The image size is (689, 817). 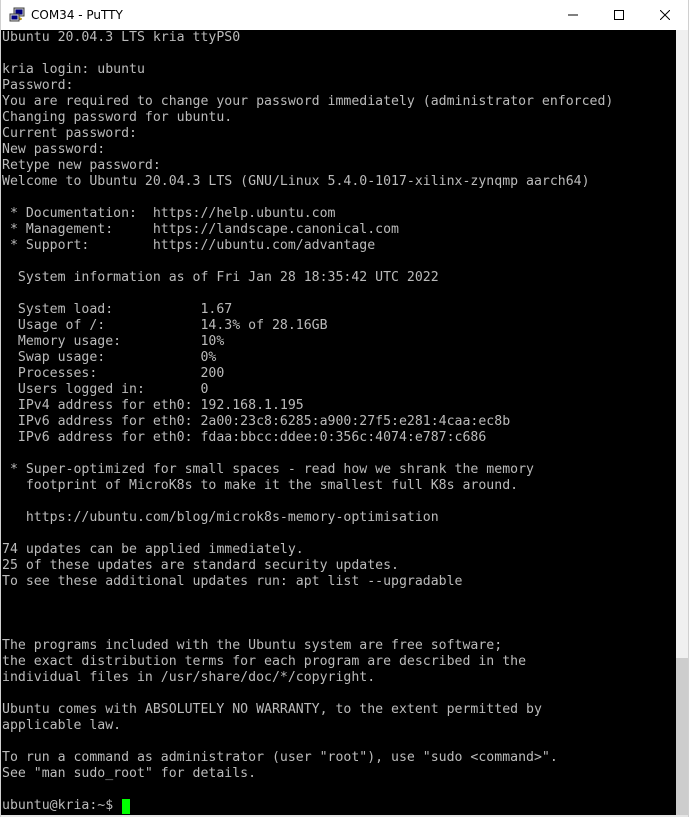 What do you see at coordinates (77, 15) in the screenshot?
I see `window-title: COM34 - PuTTY` at bounding box center [77, 15].